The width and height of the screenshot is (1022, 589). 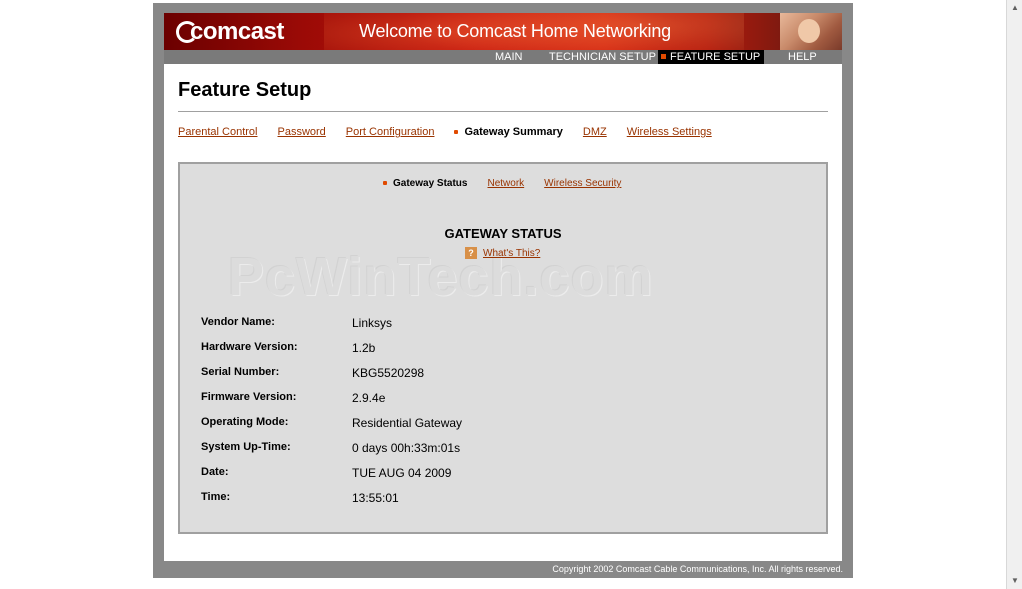 I want to click on whats-this-help: ? What's This?, so click(x=502, y=253).